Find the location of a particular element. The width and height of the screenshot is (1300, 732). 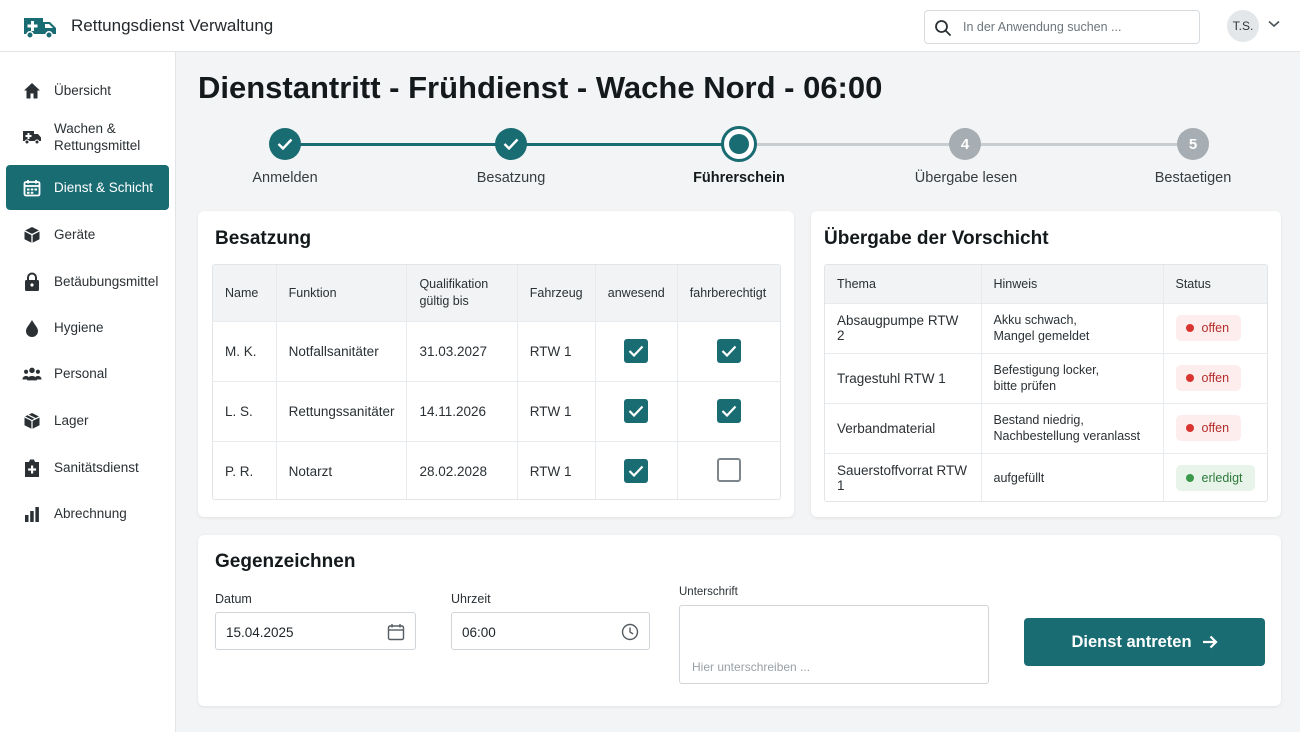

step-label-bestaetigen: Bestaetigen is located at coordinates (1193, 178).